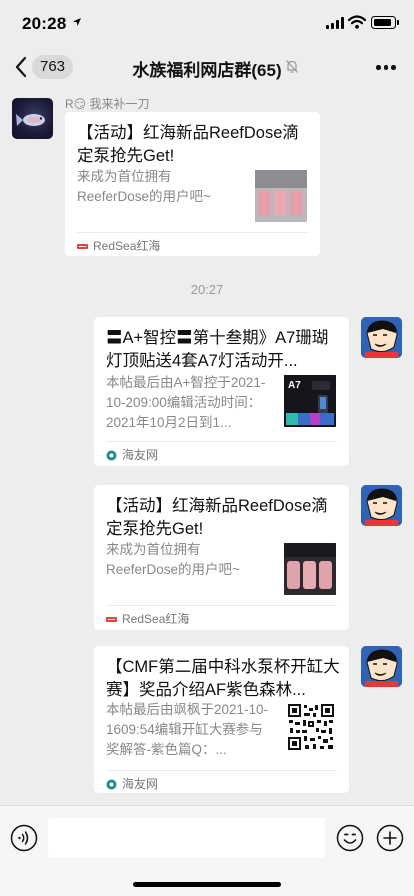  I want to click on home-indicator, so click(207, 884).